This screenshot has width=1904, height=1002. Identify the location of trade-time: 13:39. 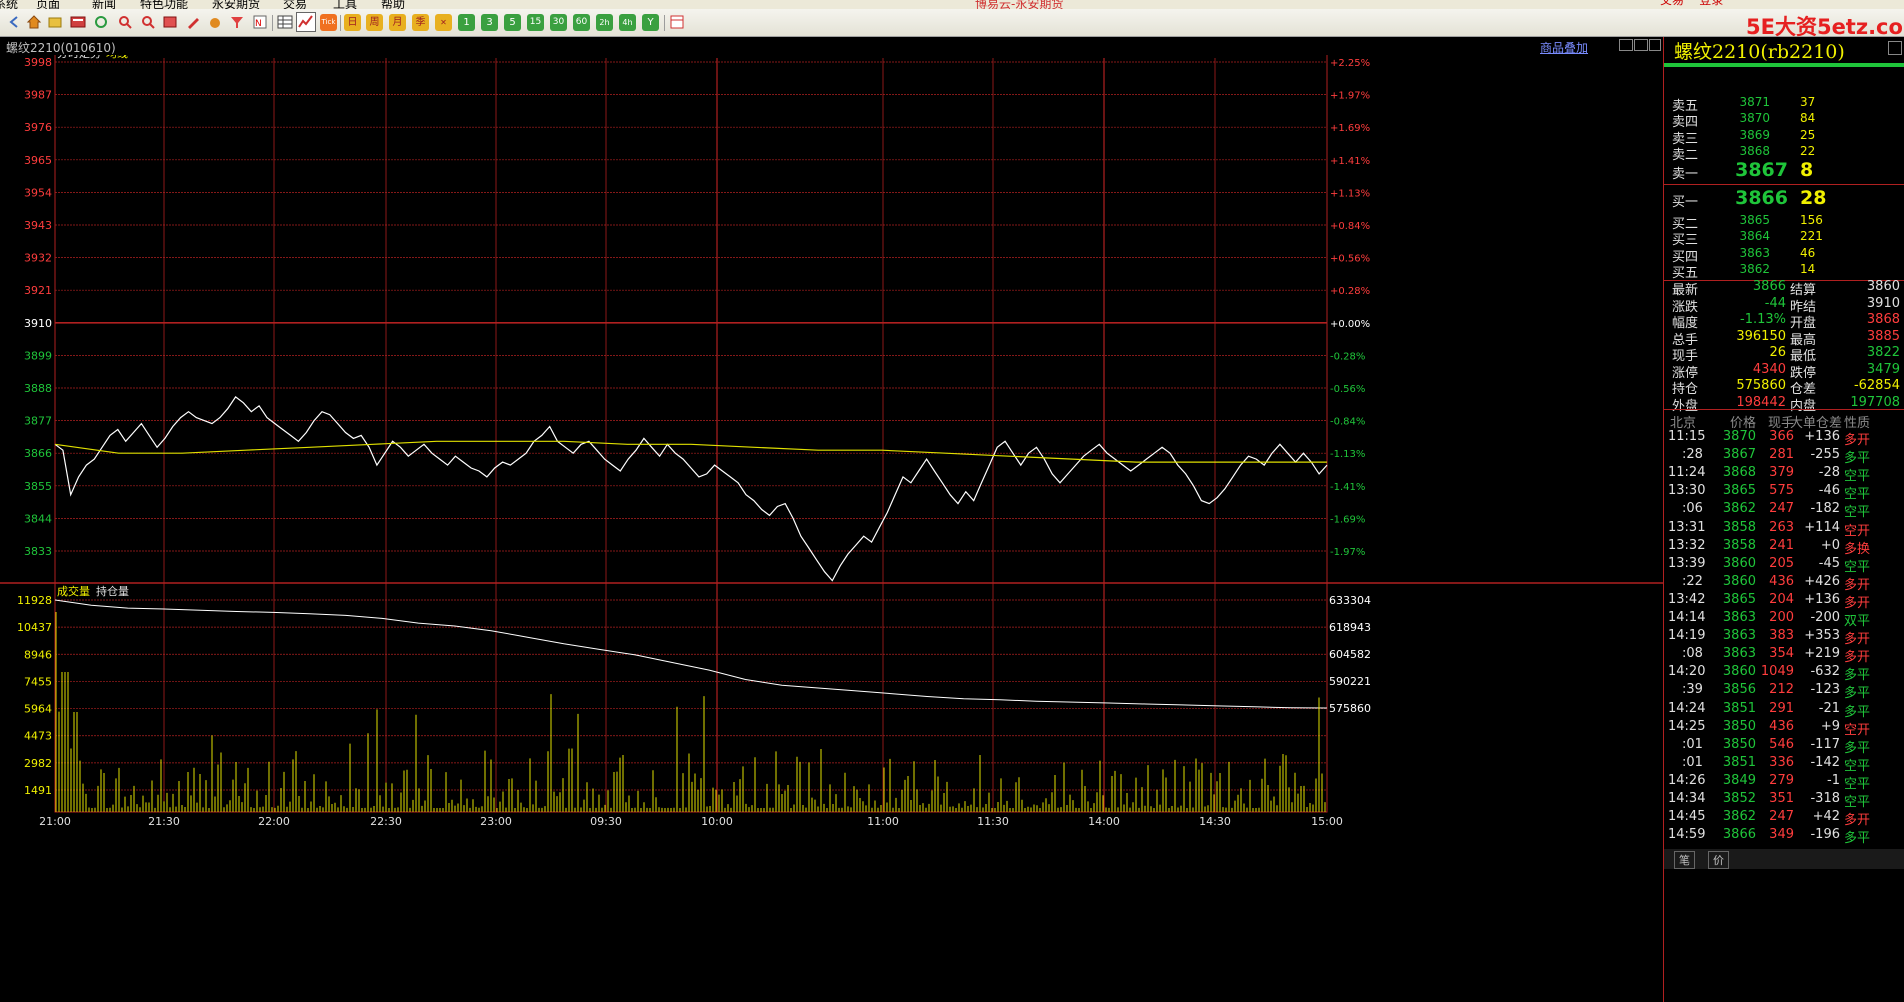
(1687, 563).